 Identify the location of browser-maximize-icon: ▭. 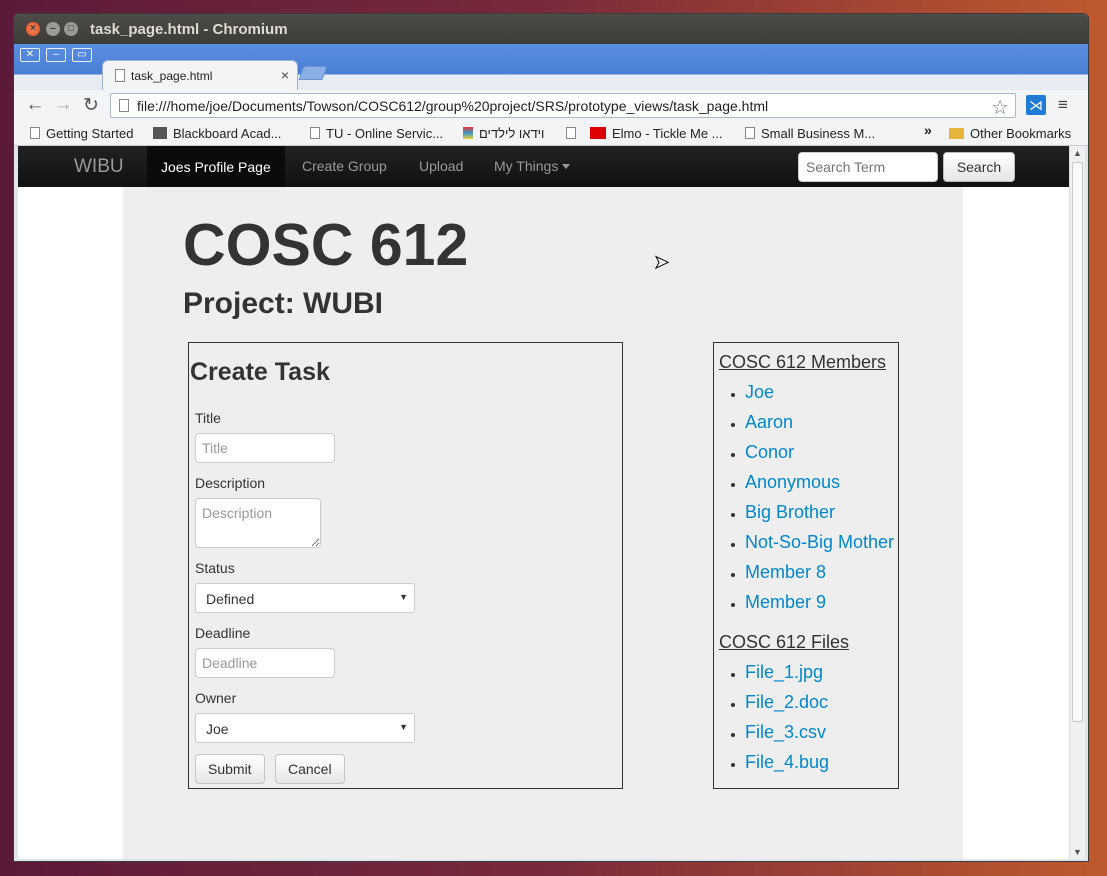
(82, 55).